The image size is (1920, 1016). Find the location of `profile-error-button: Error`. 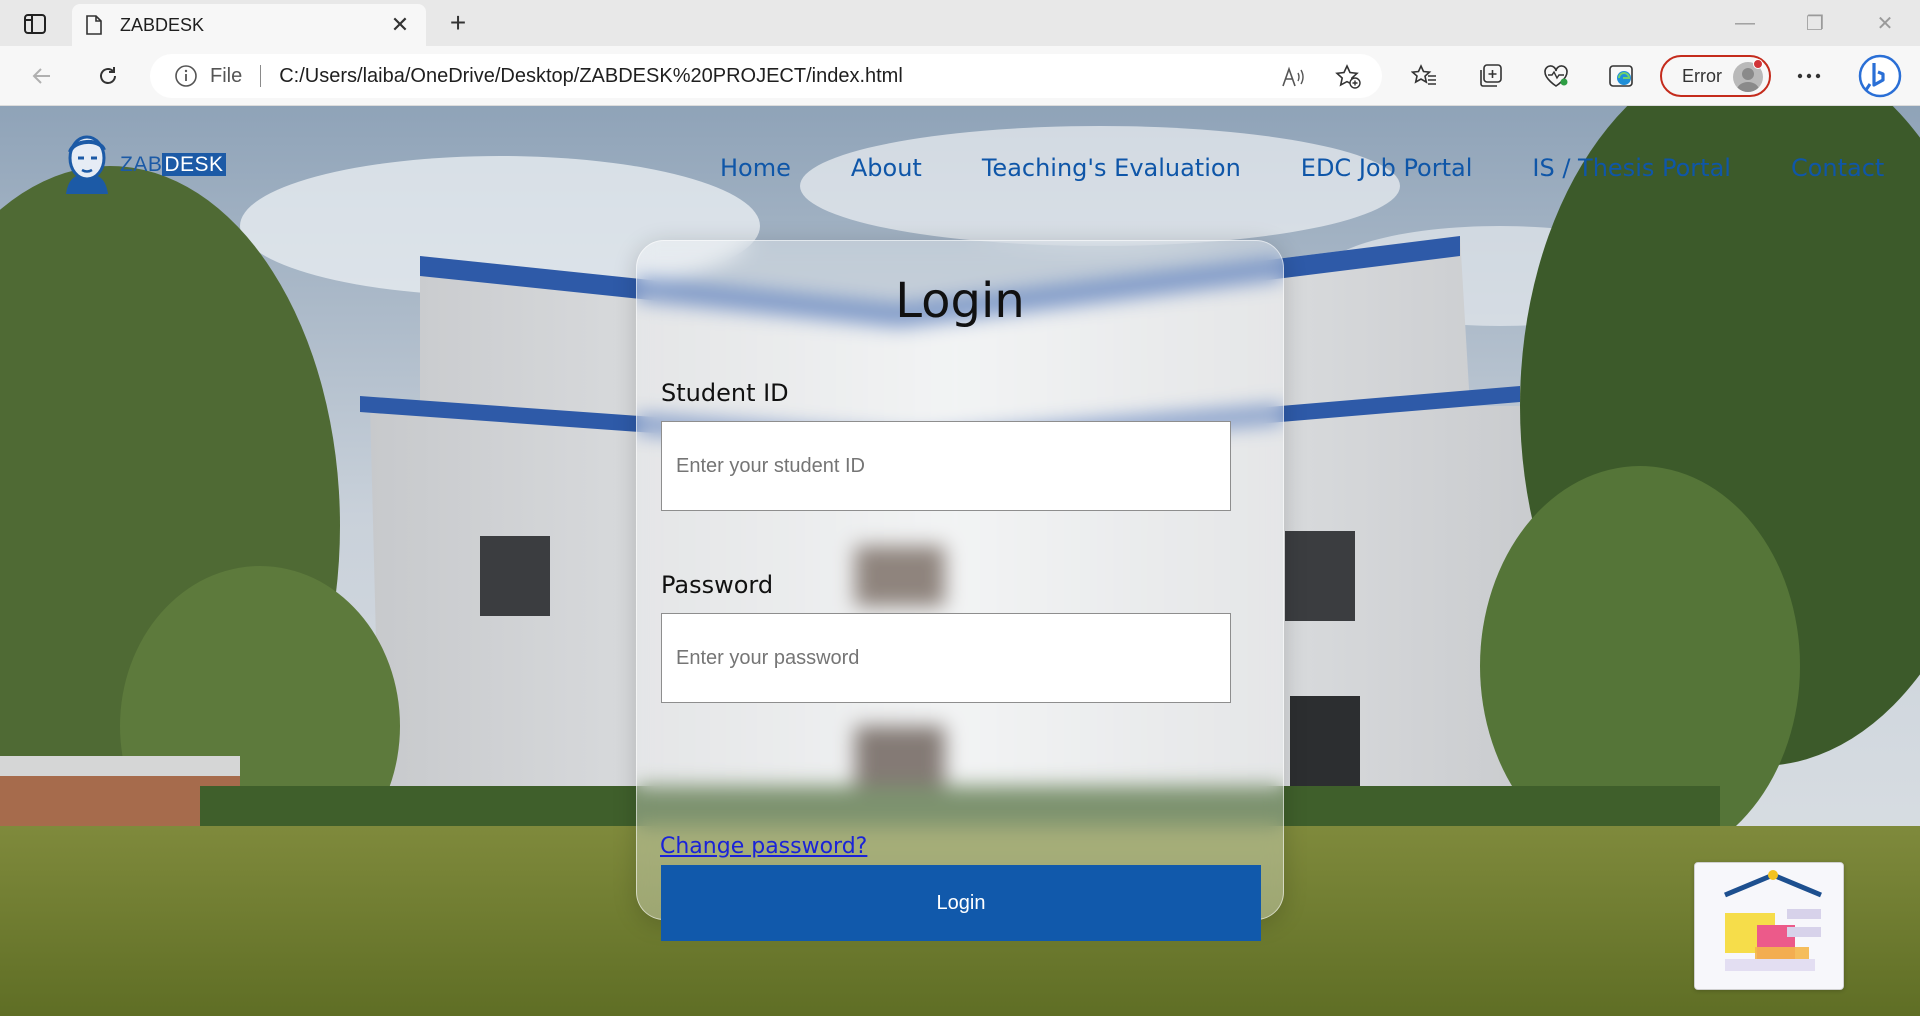

profile-error-button: Error is located at coordinates (1715, 76).